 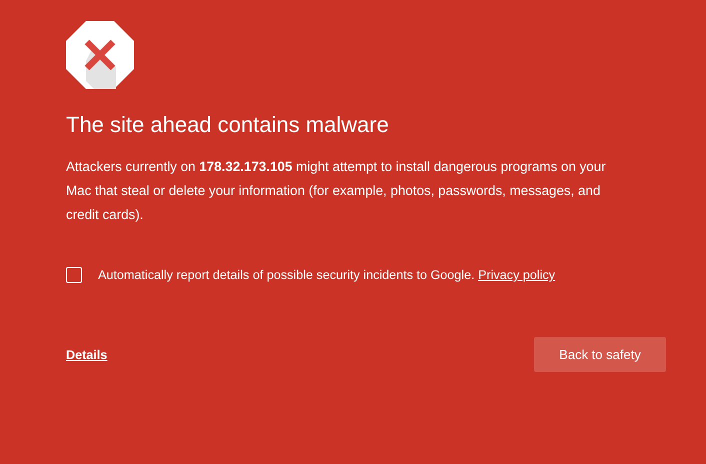 What do you see at coordinates (87, 355) in the screenshot?
I see `details-link: Details` at bounding box center [87, 355].